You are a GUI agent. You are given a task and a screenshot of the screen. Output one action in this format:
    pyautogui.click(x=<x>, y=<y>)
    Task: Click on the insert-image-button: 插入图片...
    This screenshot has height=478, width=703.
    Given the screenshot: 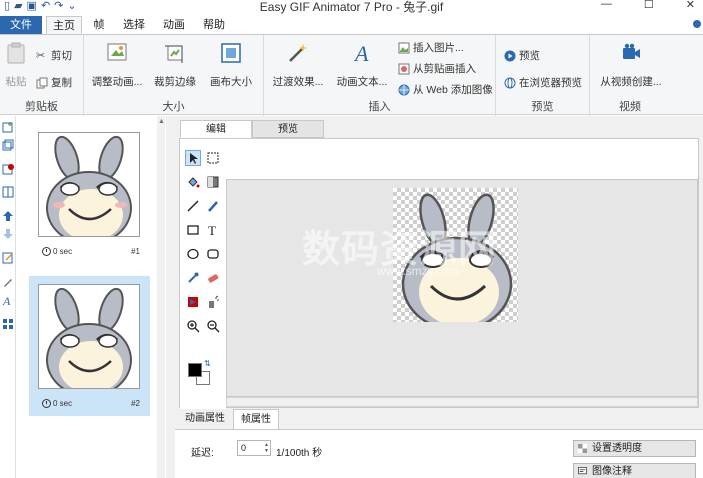 What is the action you would take?
    pyautogui.click(x=431, y=47)
    